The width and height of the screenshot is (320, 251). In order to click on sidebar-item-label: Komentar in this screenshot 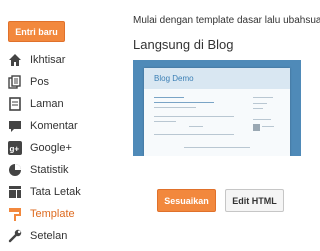, I will do `click(54, 126)`.